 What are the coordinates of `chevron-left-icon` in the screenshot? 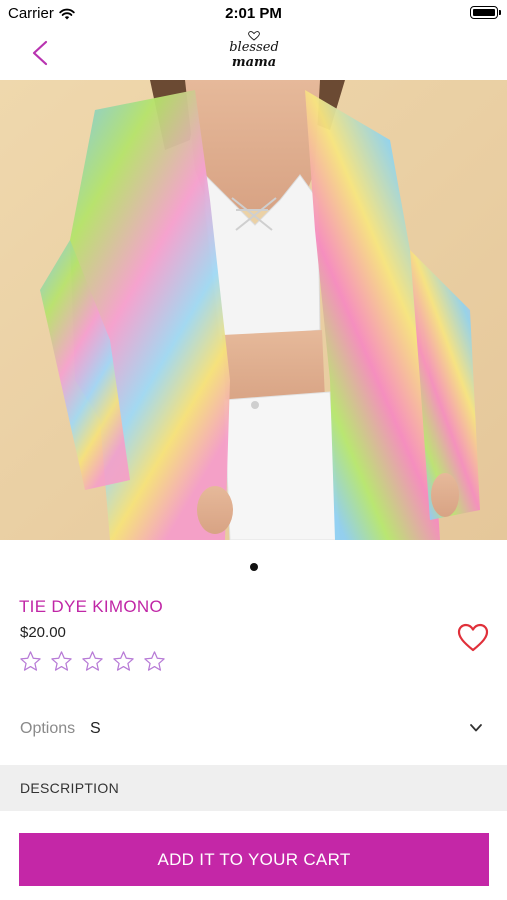 It's located at (40, 53).